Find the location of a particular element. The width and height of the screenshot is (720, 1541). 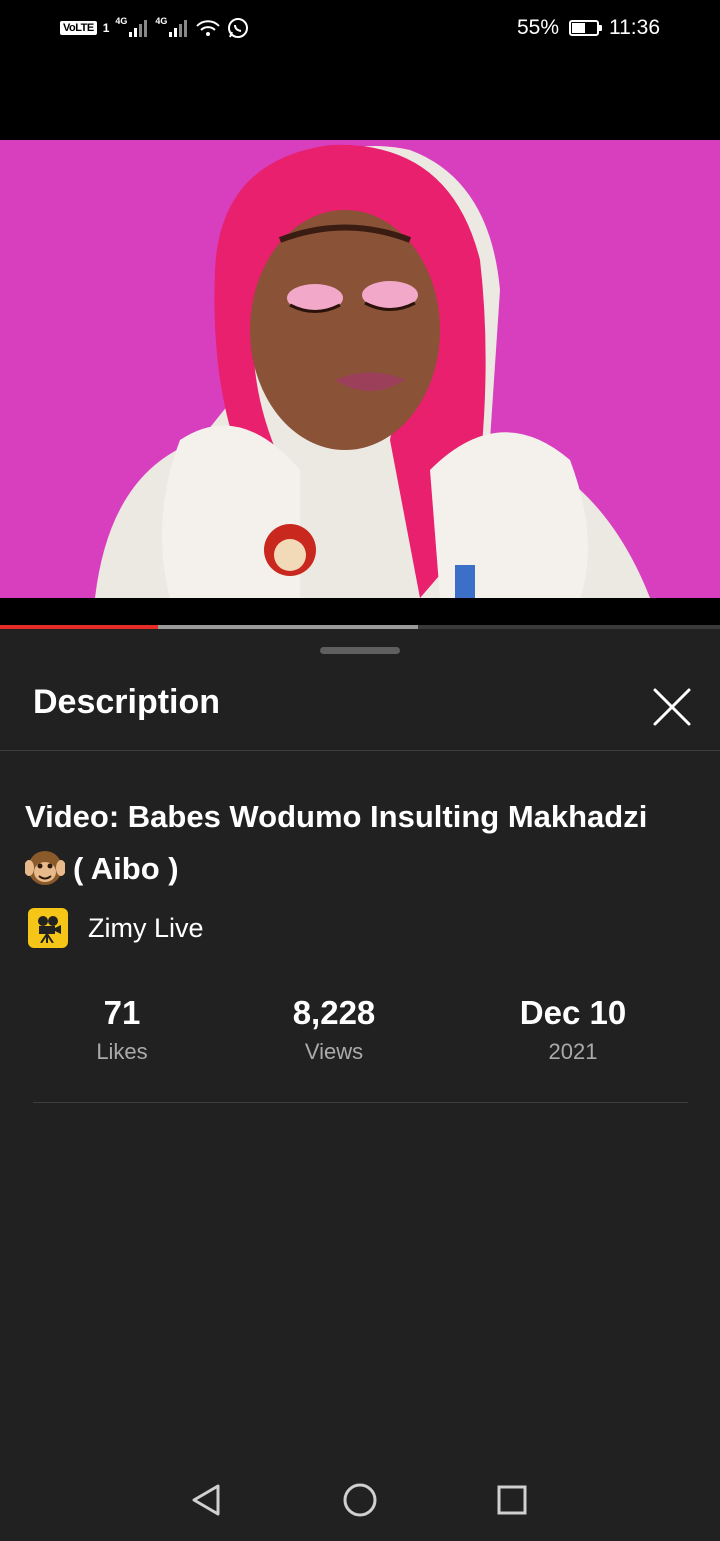

clock: 11:36 is located at coordinates (634, 27).